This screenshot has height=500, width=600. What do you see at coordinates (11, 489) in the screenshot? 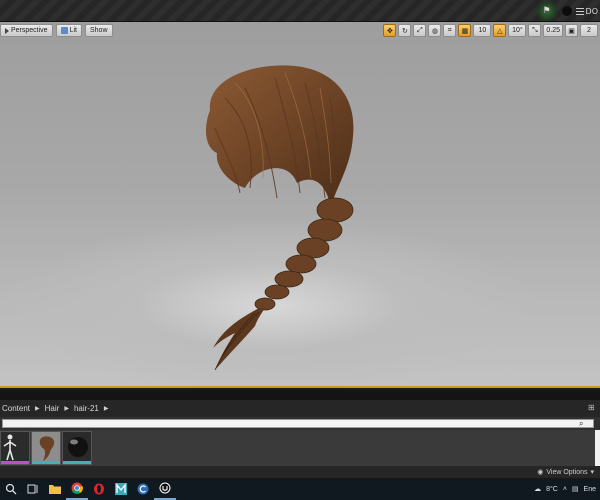
I see `search-taskbar-icon` at bounding box center [11, 489].